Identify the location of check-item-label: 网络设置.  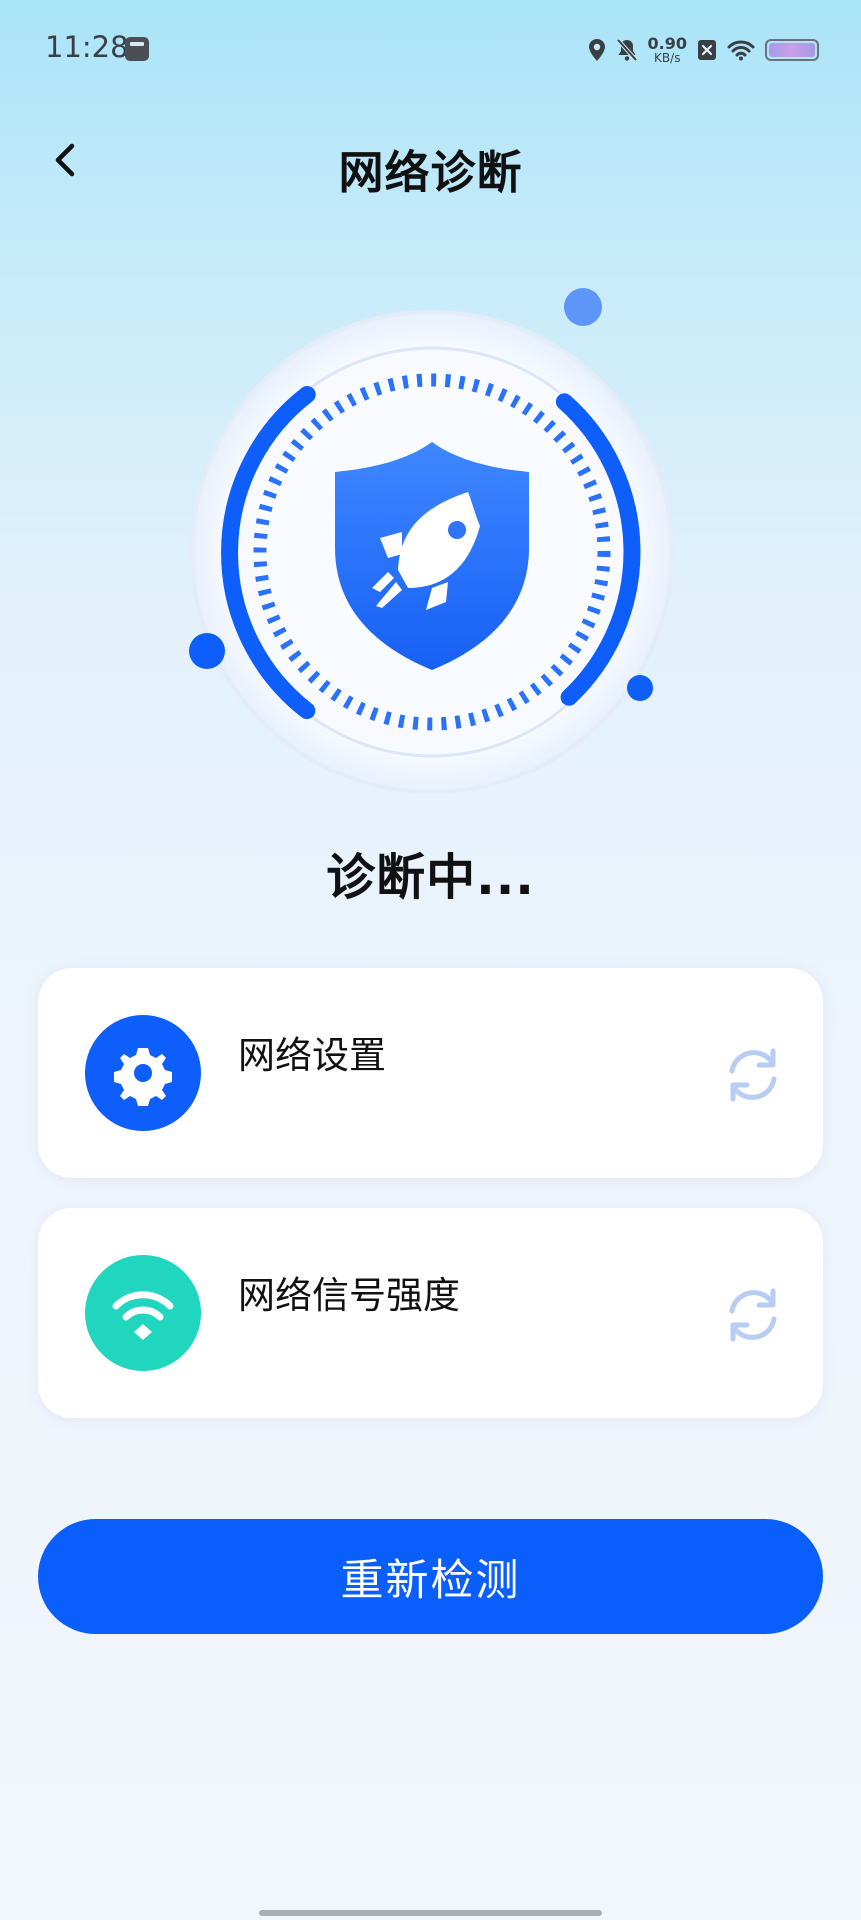
(312, 1055).